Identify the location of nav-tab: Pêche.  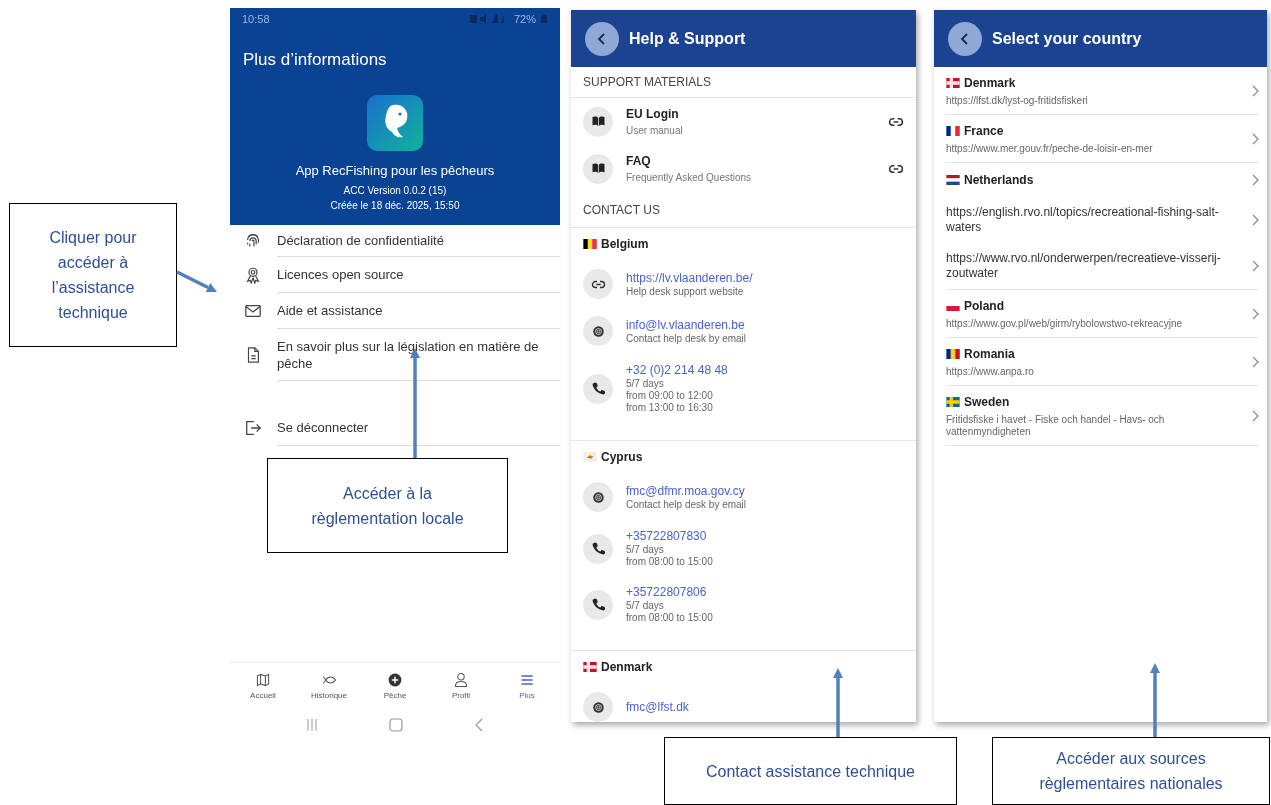
(395, 686).